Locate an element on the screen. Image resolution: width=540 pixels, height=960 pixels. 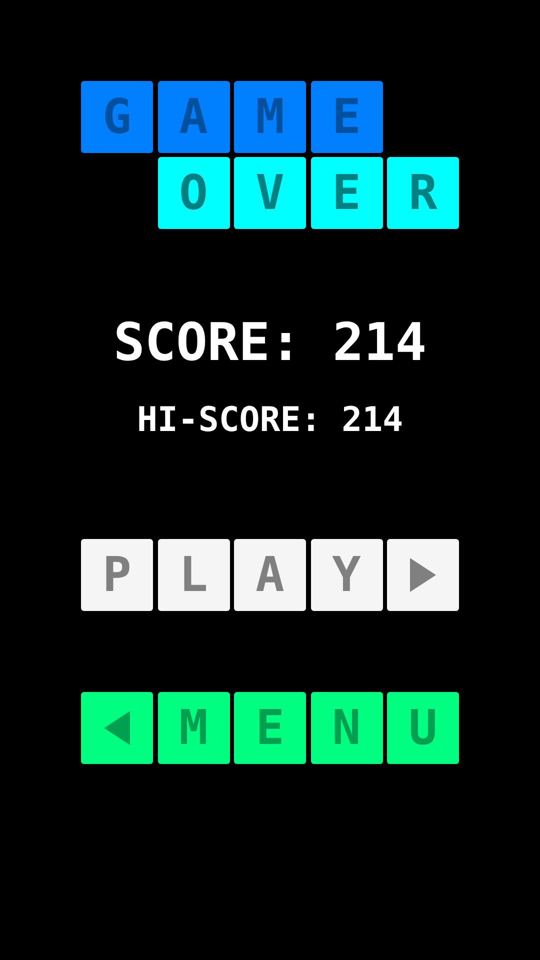
back-arrow-icon is located at coordinates (117, 728).